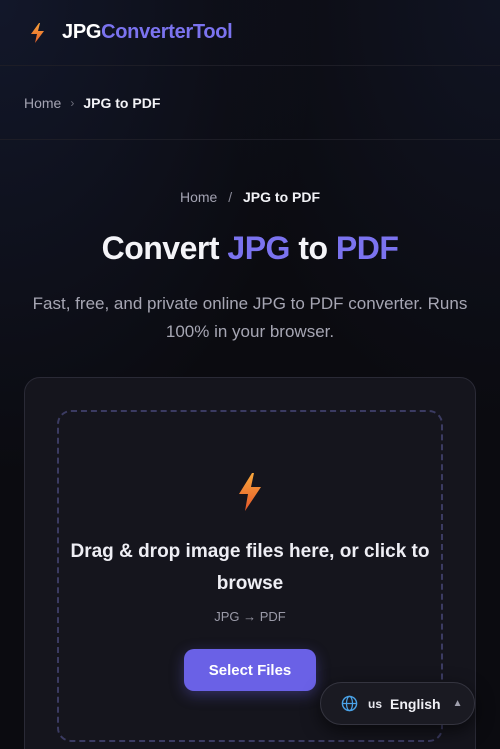 This screenshot has width=500, height=749. I want to click on language-selector: us English ▲, so click(397, 703).